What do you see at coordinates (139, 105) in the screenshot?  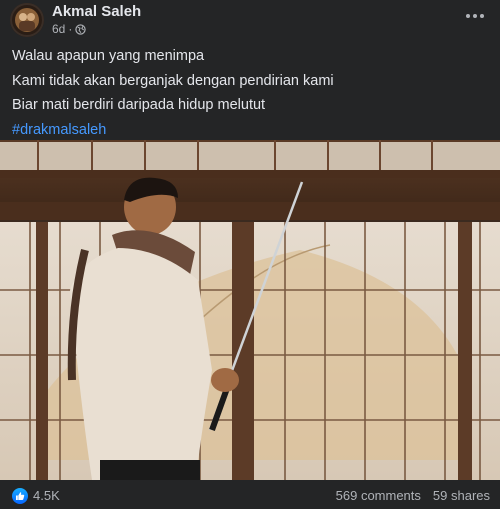 I see `post-line-3: Biar mati berdiri daripada hidup melutut` at bounding box center [139, 105].